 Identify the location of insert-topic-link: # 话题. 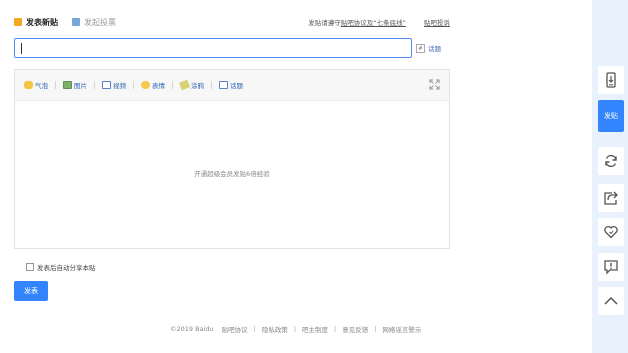
(428, 48).